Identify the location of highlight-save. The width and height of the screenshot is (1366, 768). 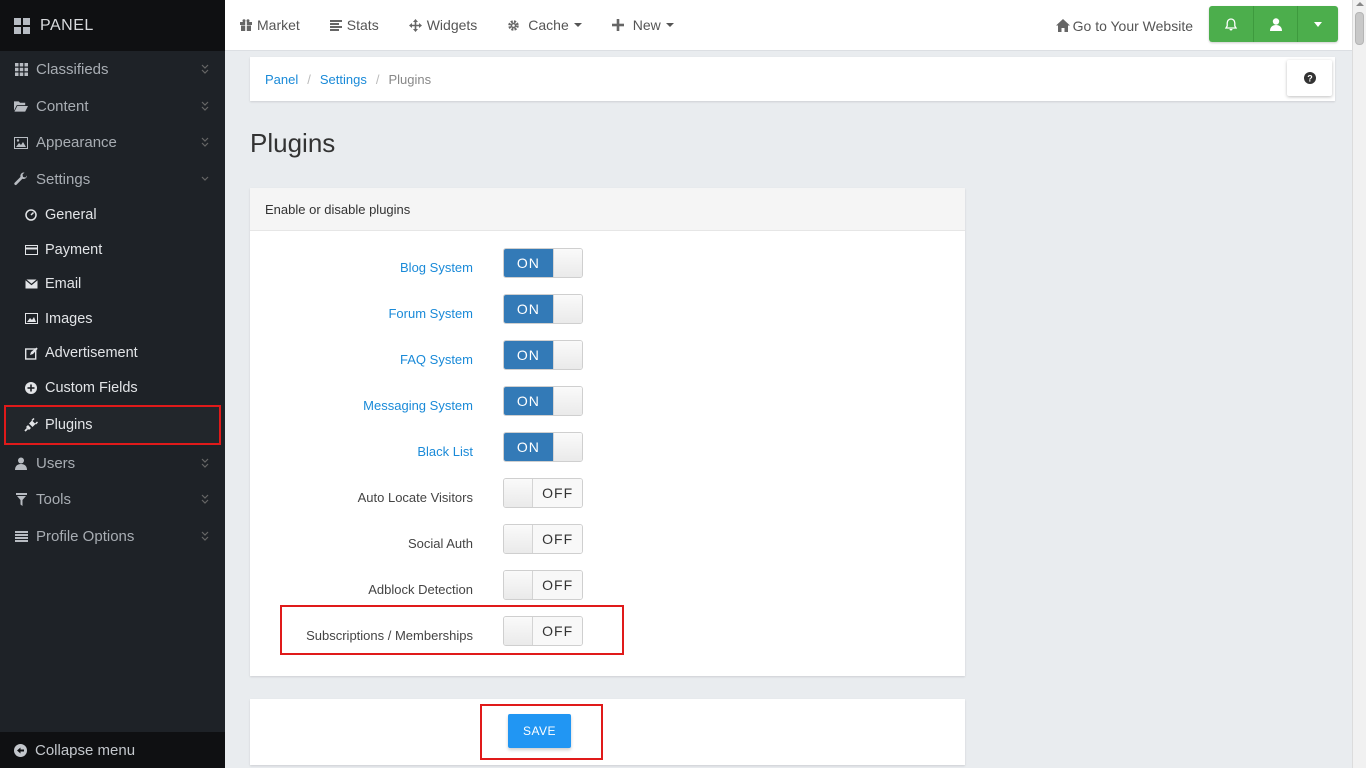
(541, 732).